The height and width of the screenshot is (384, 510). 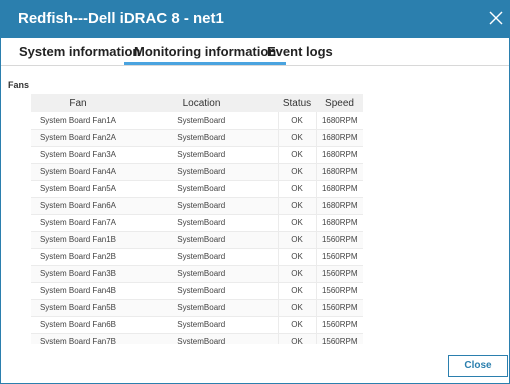 I want to click on cell-fan: System Board Fan4A, so click(x=78, y=172).